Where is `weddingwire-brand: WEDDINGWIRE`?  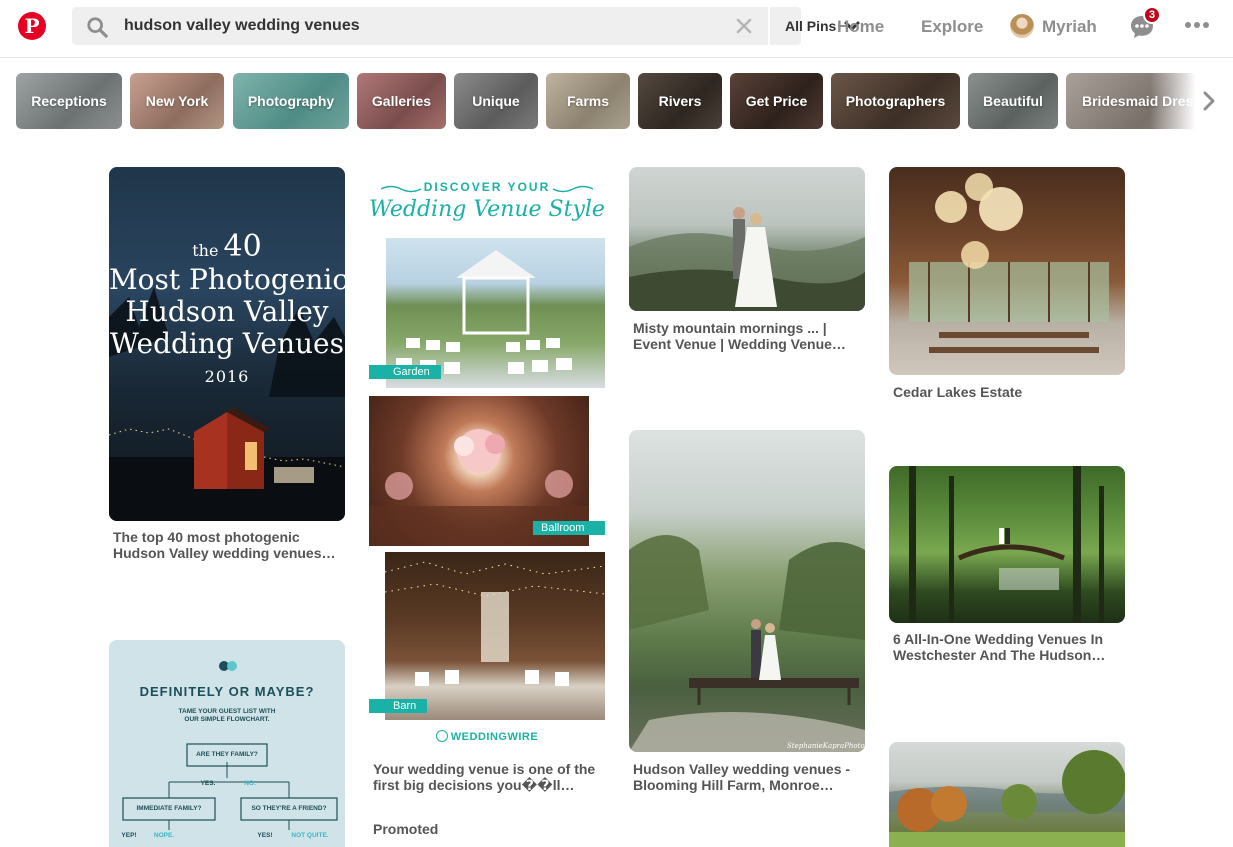 weddingwire-brand: WEDDINGWIRE is located at coordinates (487, 738).